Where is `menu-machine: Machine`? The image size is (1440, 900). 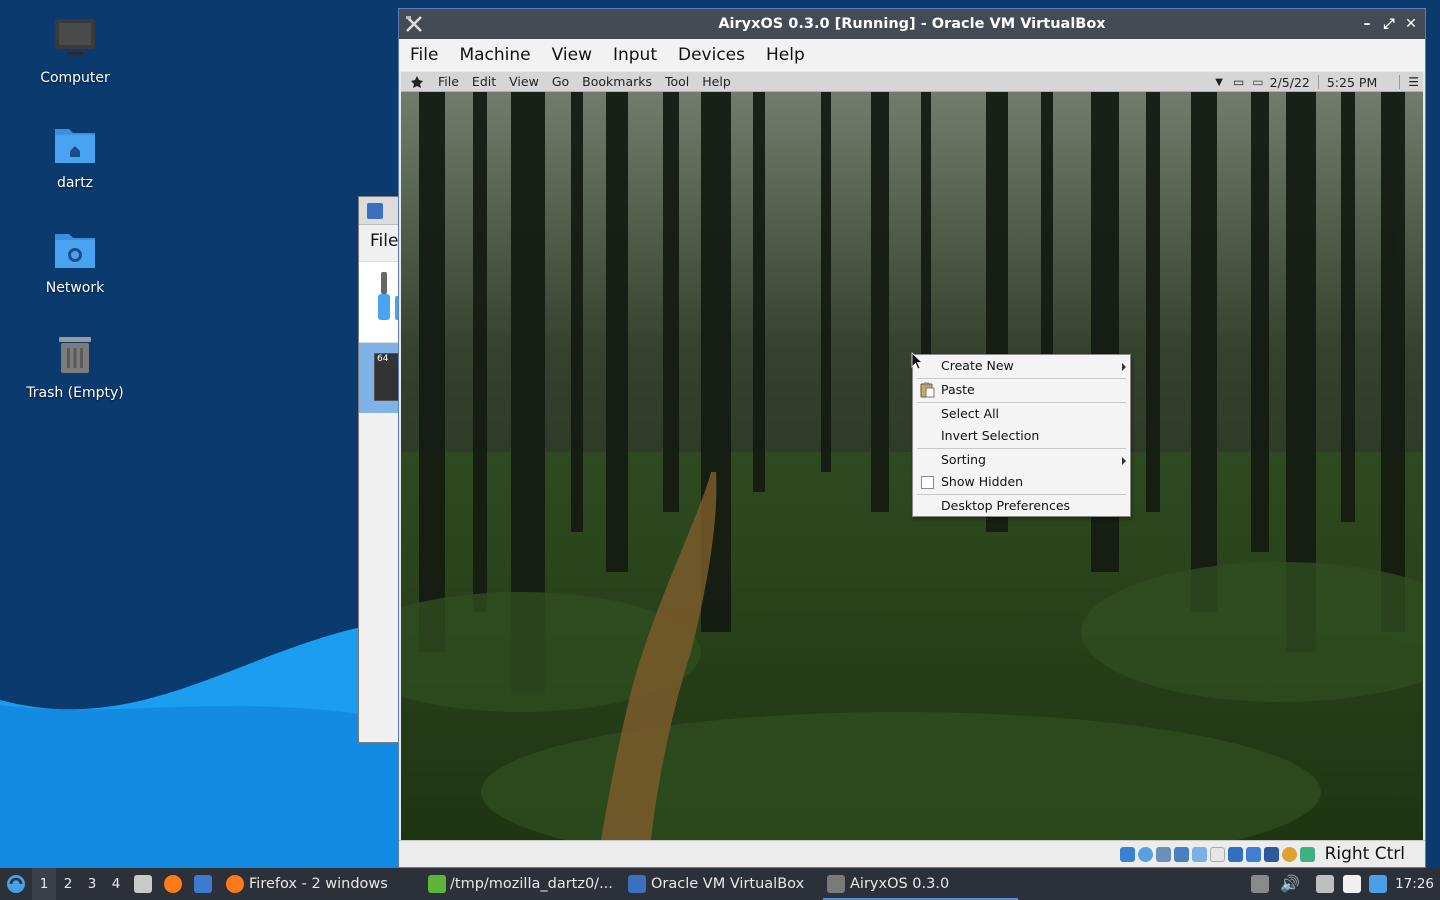 menu-machine: Machine is located at coordinates (494, 55).